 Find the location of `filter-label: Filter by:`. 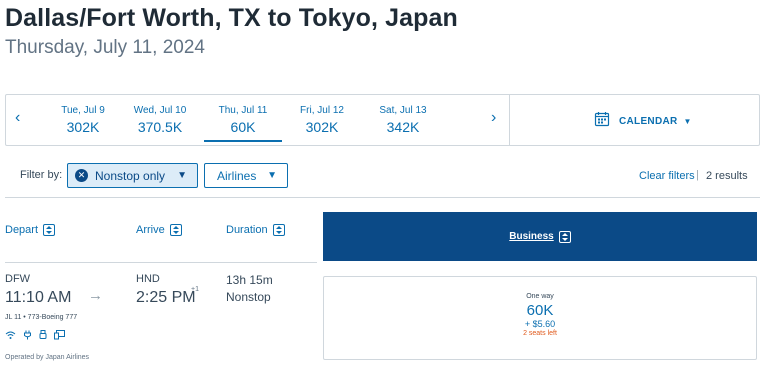

filter-label: Filter by: is located at coordinates (41, 175).